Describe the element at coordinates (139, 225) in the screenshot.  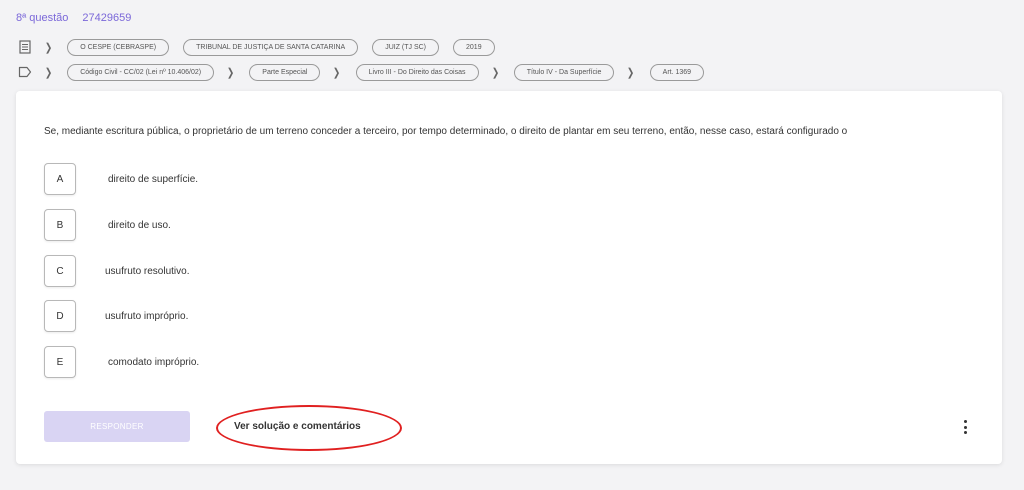
I see `option-text: direito de uso.` at that location.